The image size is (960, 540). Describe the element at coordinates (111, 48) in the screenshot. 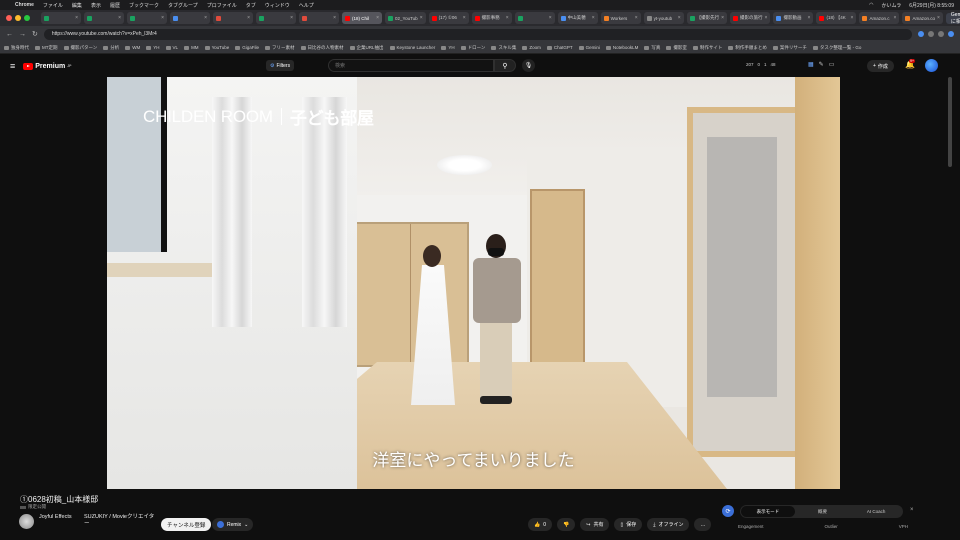

I see `bookmark-item: 分析` at that location.